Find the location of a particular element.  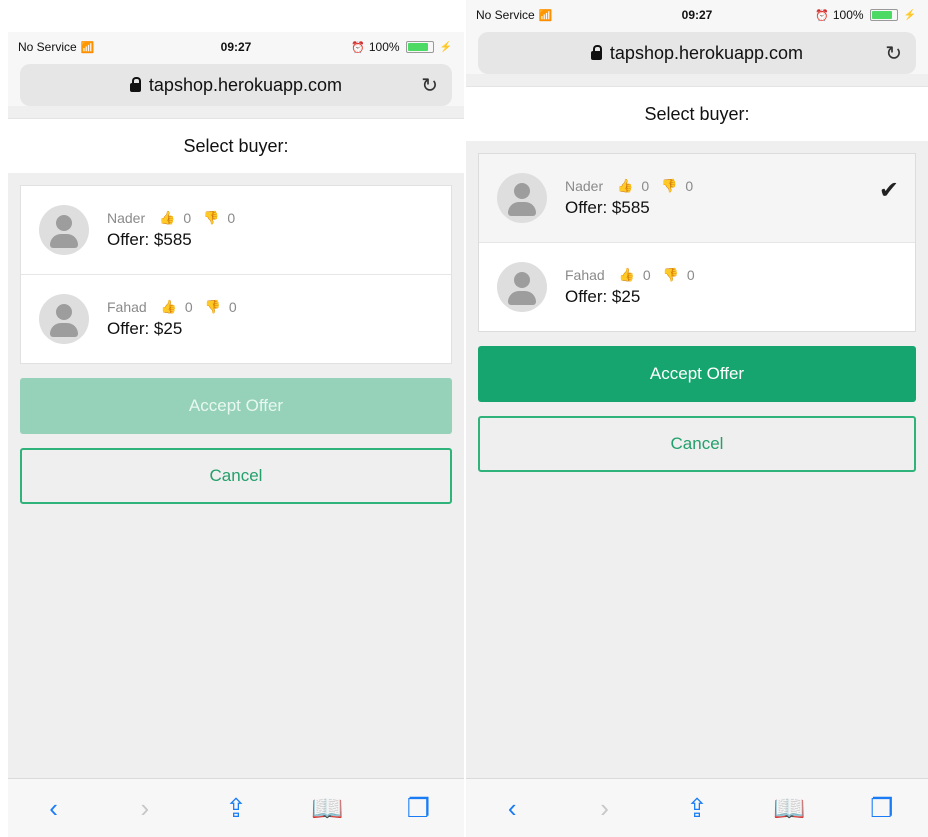

checkmark-icon: ✔ is located at coordinates (888, 190).